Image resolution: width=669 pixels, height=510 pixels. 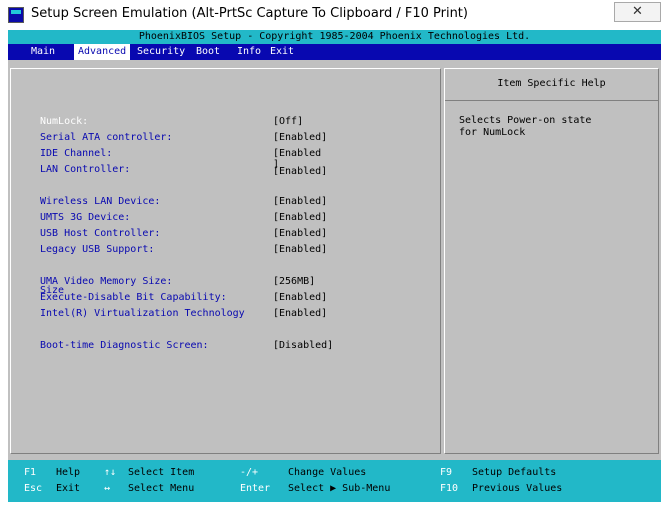 What do you see at coordinates (110, 472) in the screenshot?
I see `updown-arrows-icon: ↑↓` at bounding box center [110, 472].